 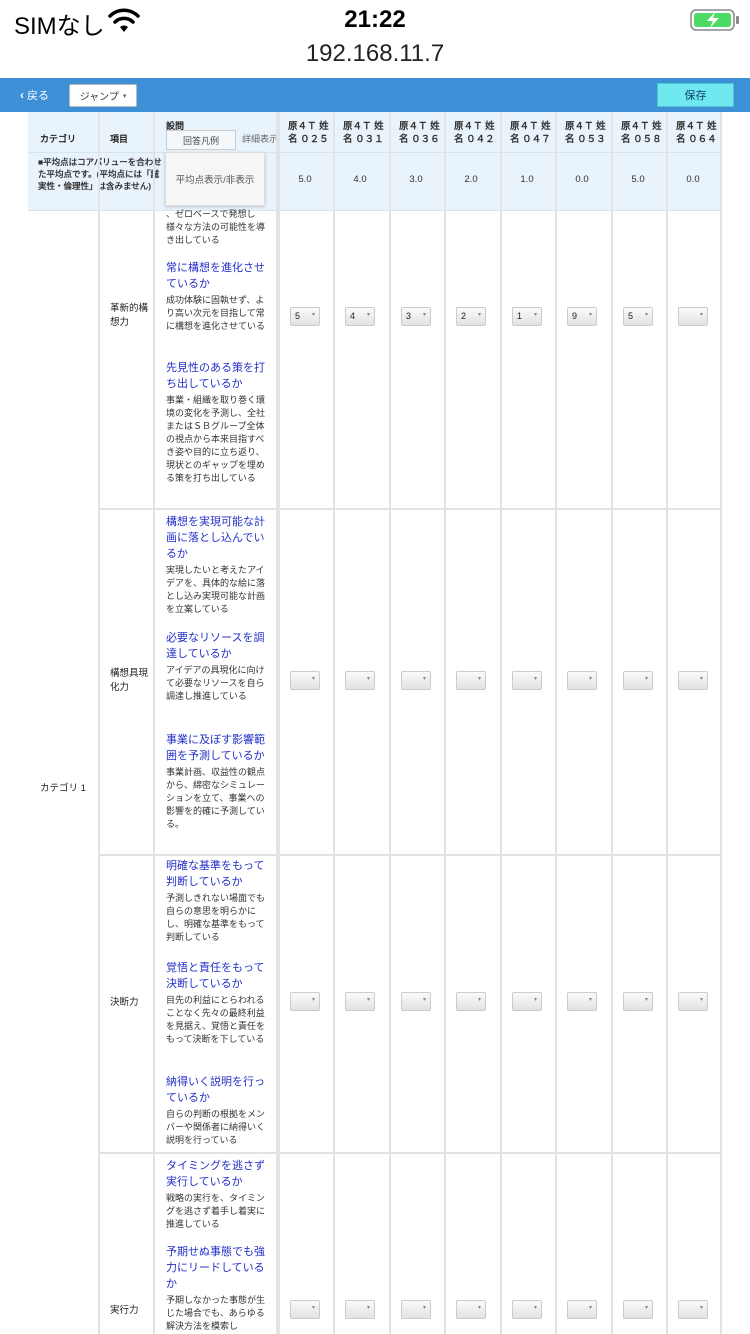 What do you see at coordinates (375, 19) in the screenshot?
I see `clock: 21:22` at bounding box center [375, 19].